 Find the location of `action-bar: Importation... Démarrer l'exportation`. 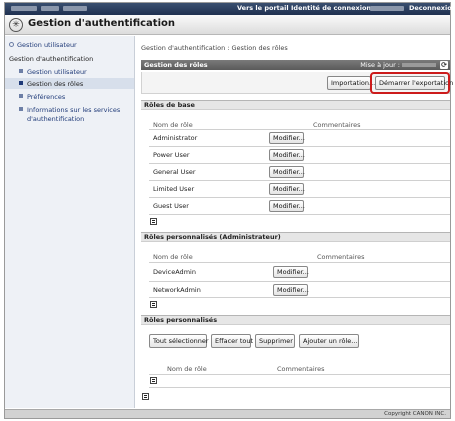

action-bar: Importation... Démarrer l'exportation is located at coordinates (297, 83).